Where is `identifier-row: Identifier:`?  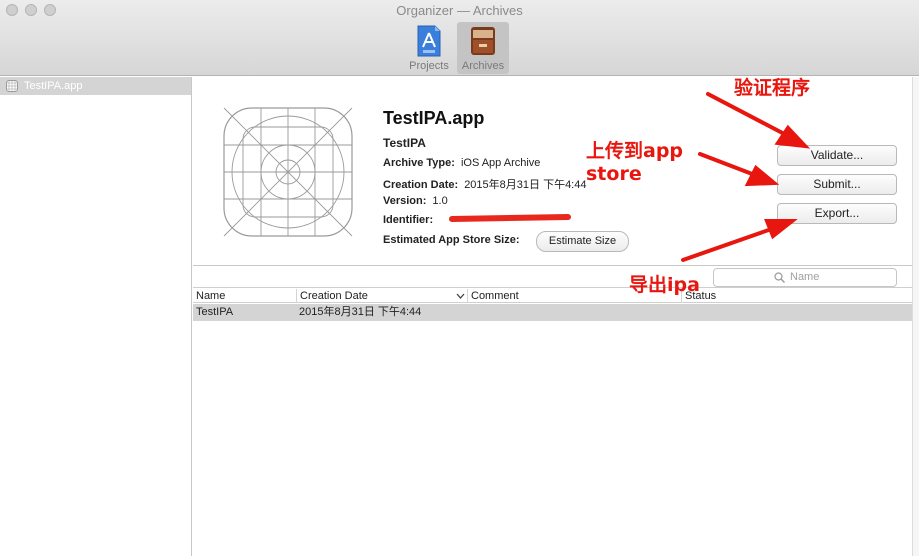
identifier-row: Identifier: is located at coordinates (411, 220).